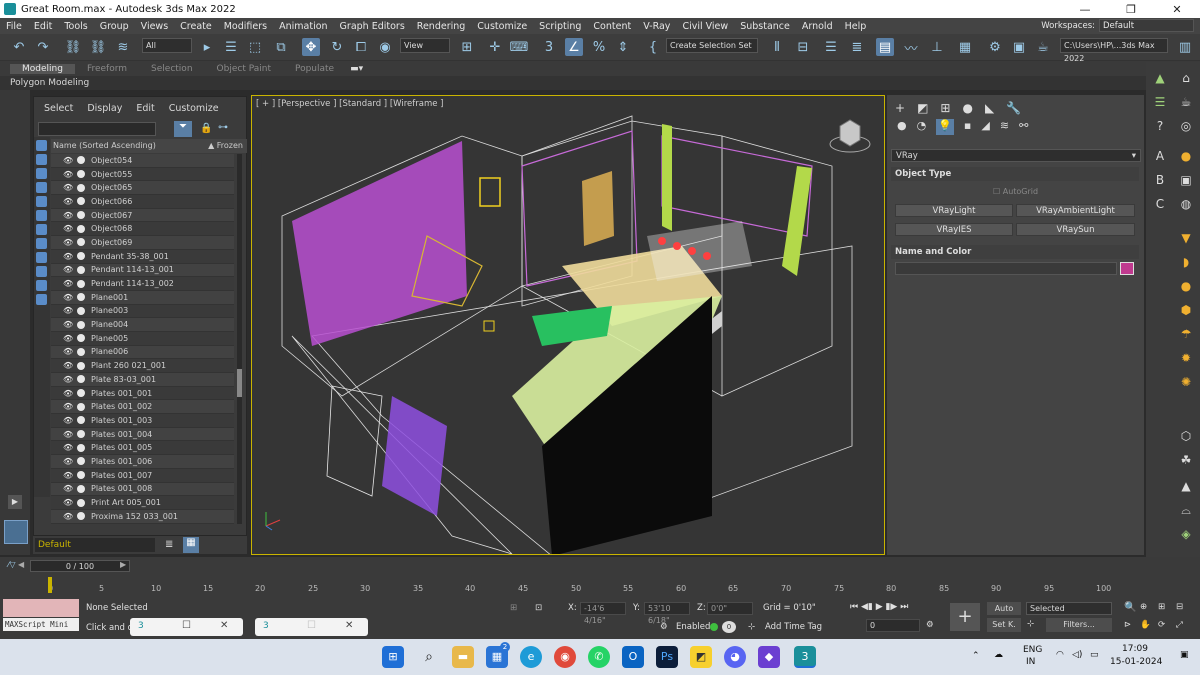 Image resolution: width=1200 pixels, height=675 pixels. I want to click on tab-modeling: Modeling, so click(42, 68).